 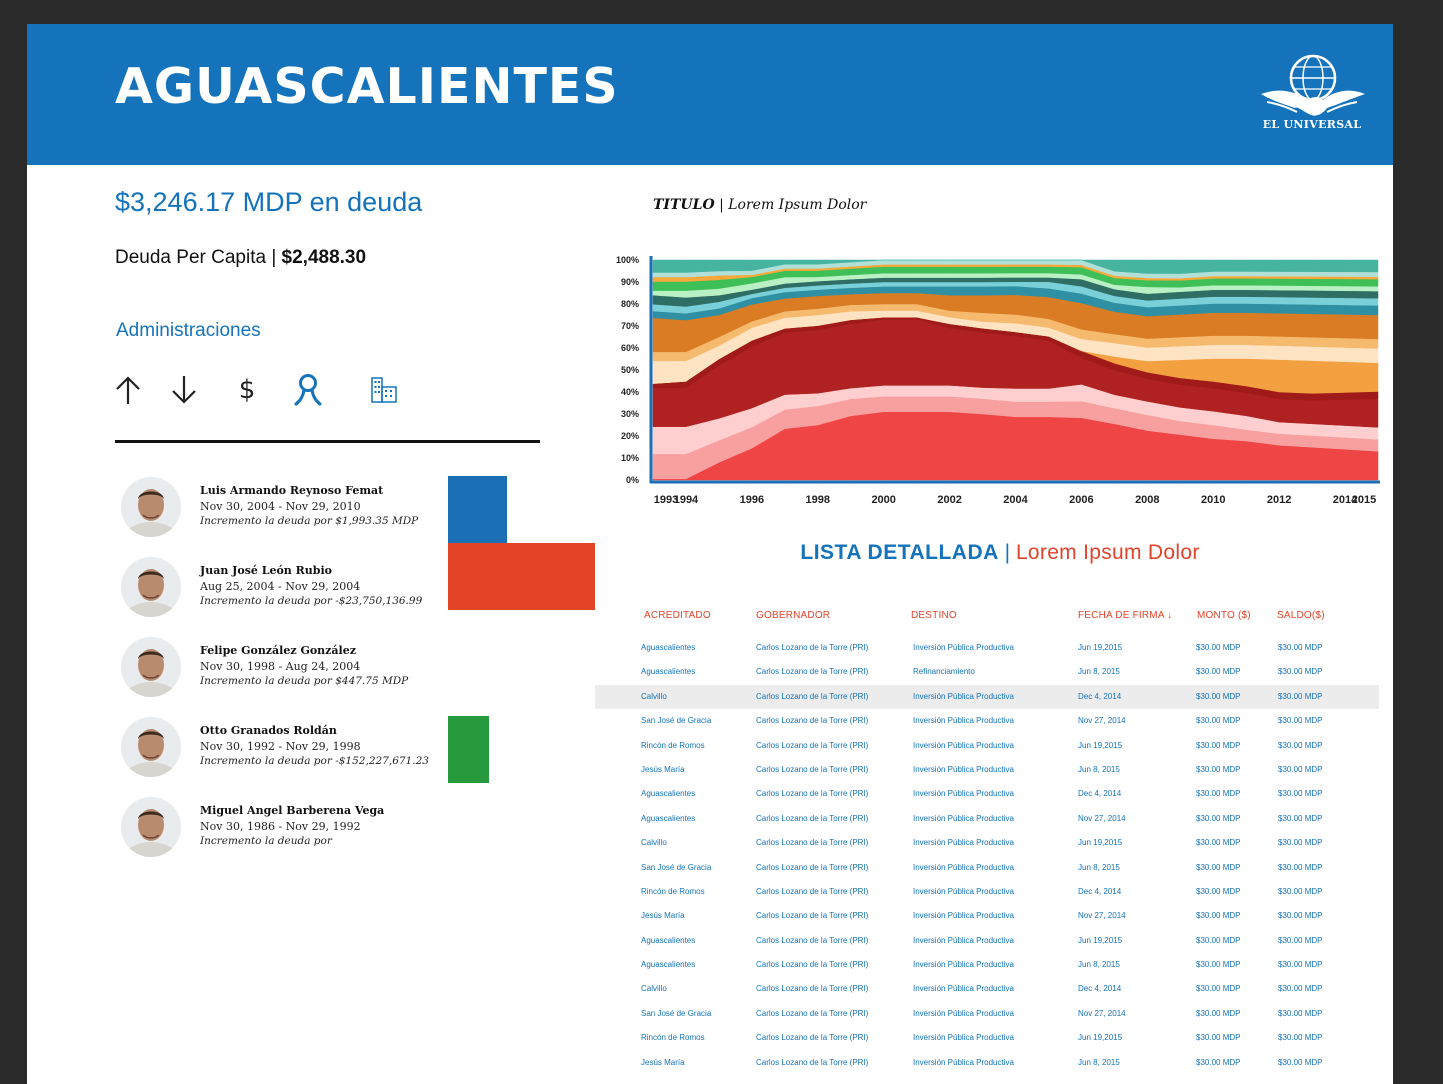 What do you see at coordinates (630, 282) in the screenshot?
I see `y-tick-label: 90%` at bounding box center [630, 282].